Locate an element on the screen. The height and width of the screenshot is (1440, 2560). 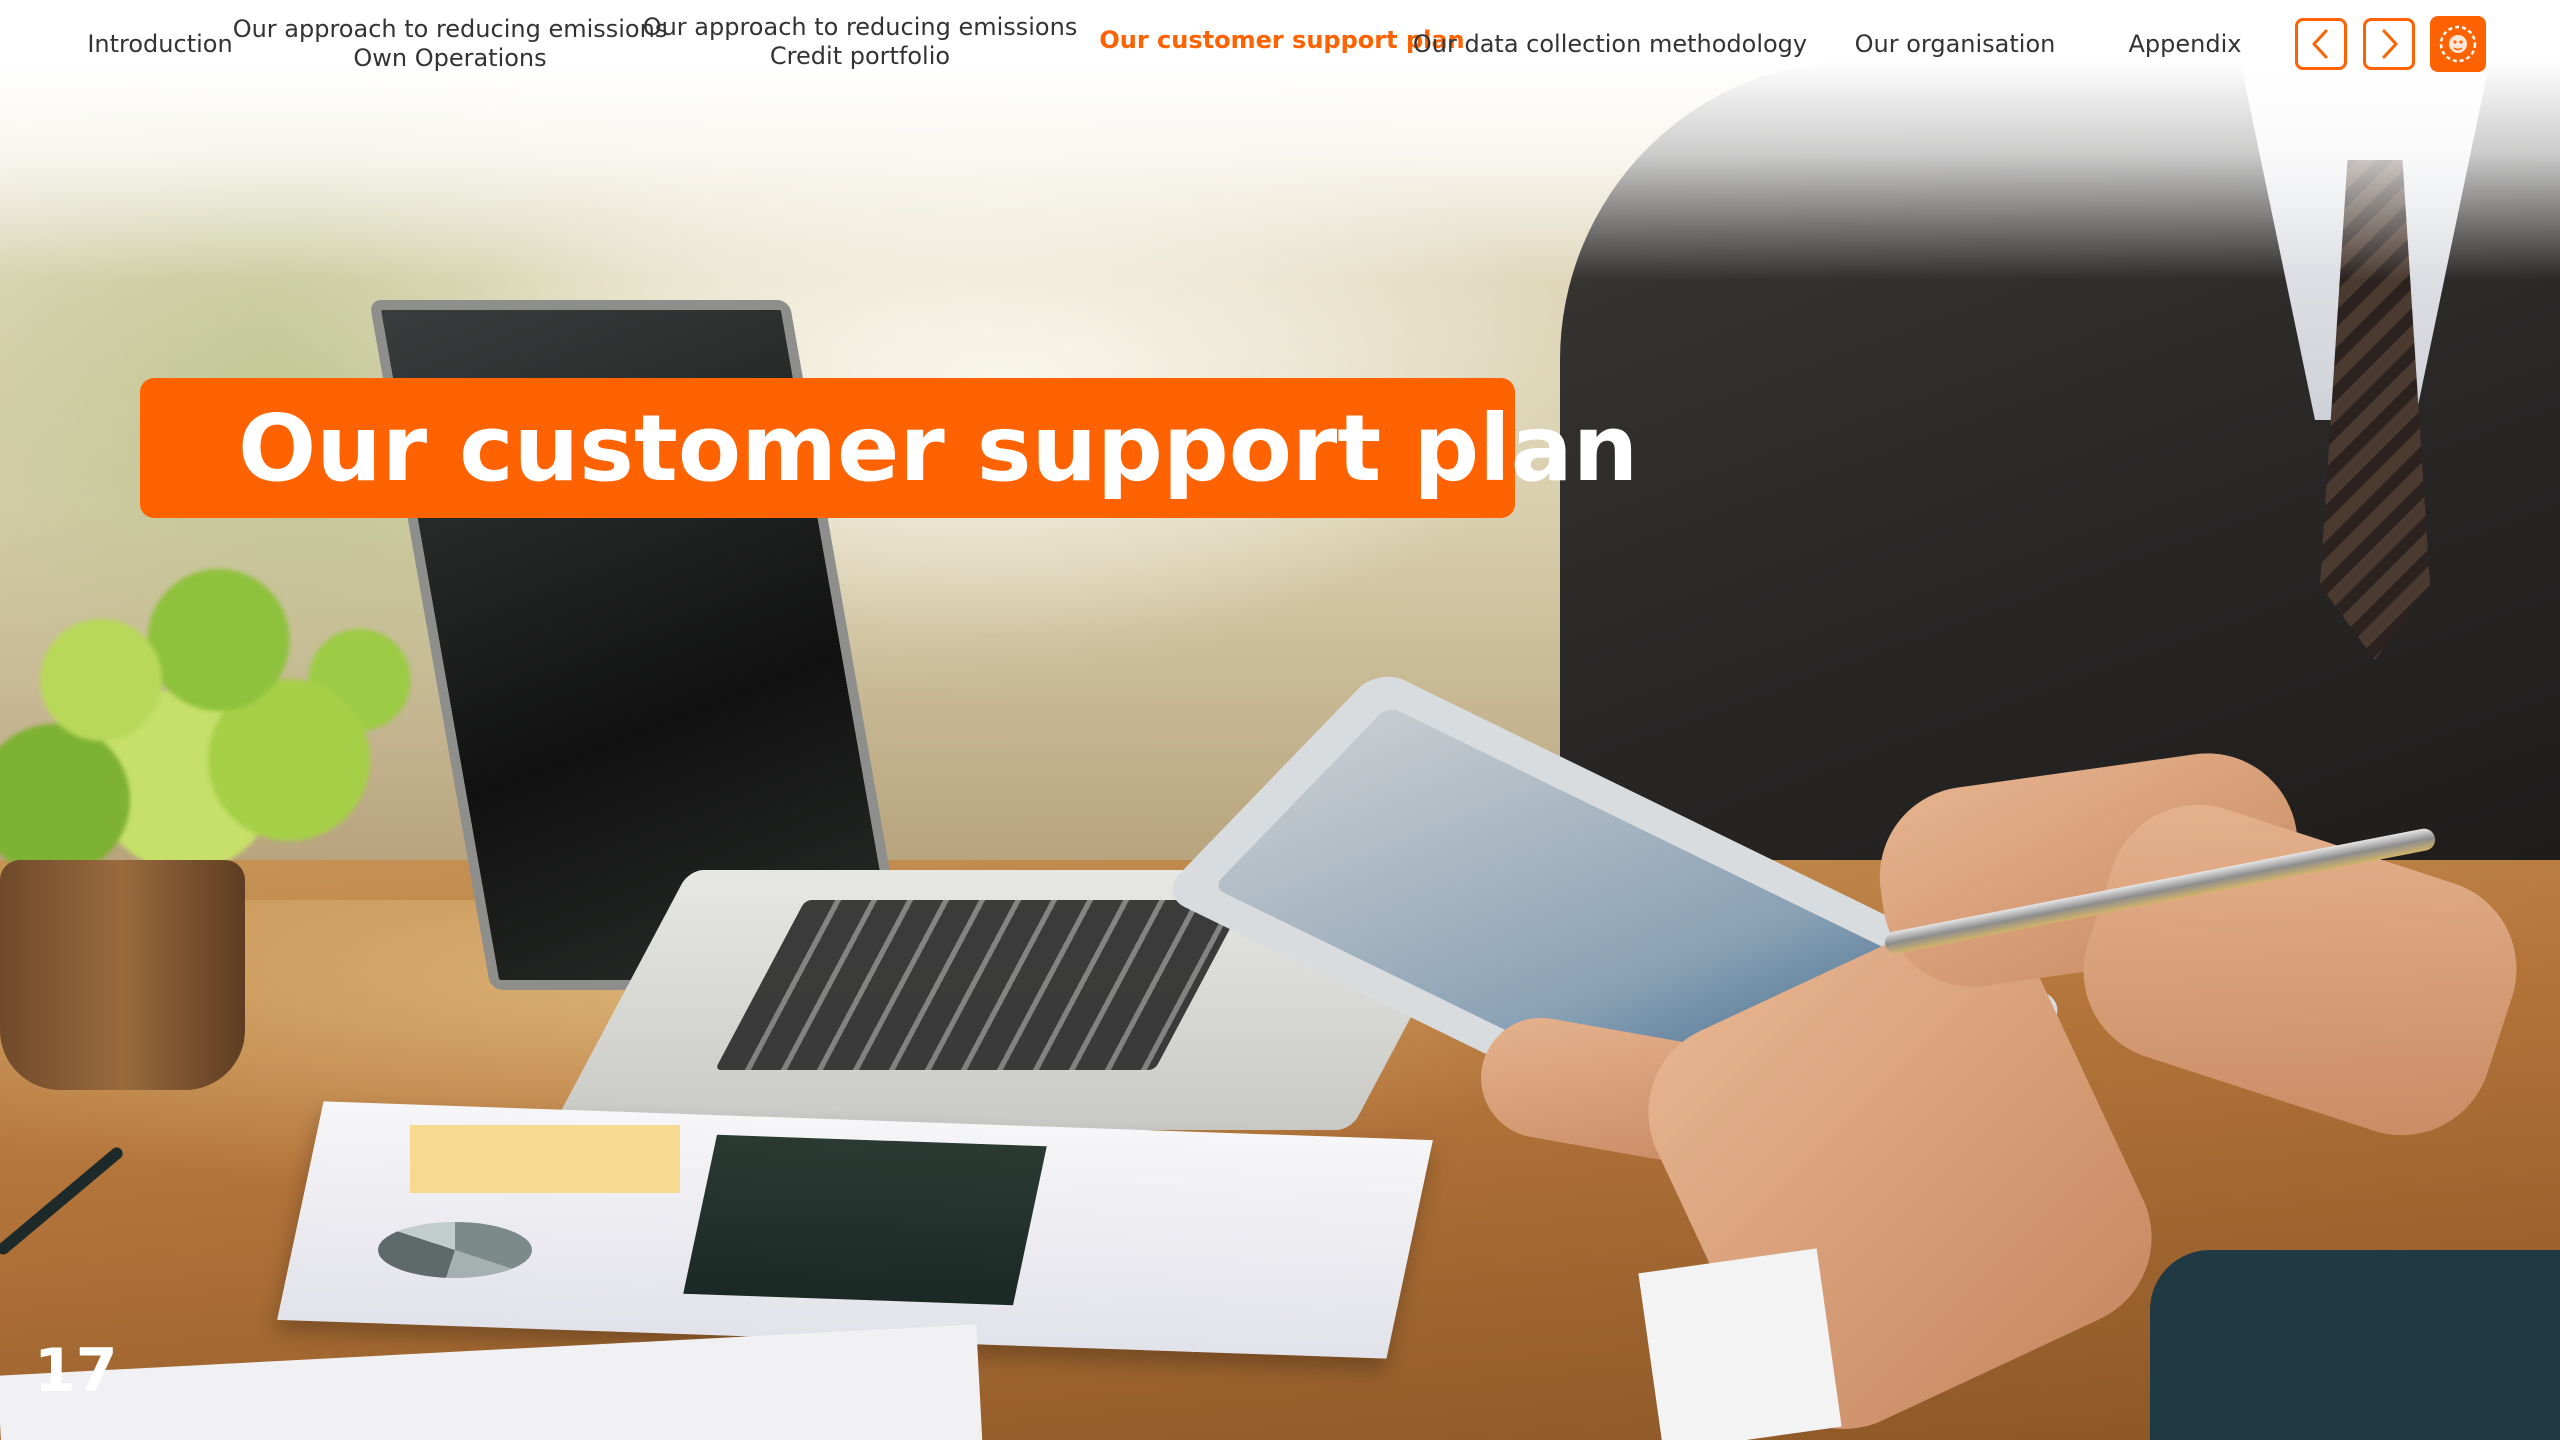
sticky-note is located at coordinates (545, 1159).